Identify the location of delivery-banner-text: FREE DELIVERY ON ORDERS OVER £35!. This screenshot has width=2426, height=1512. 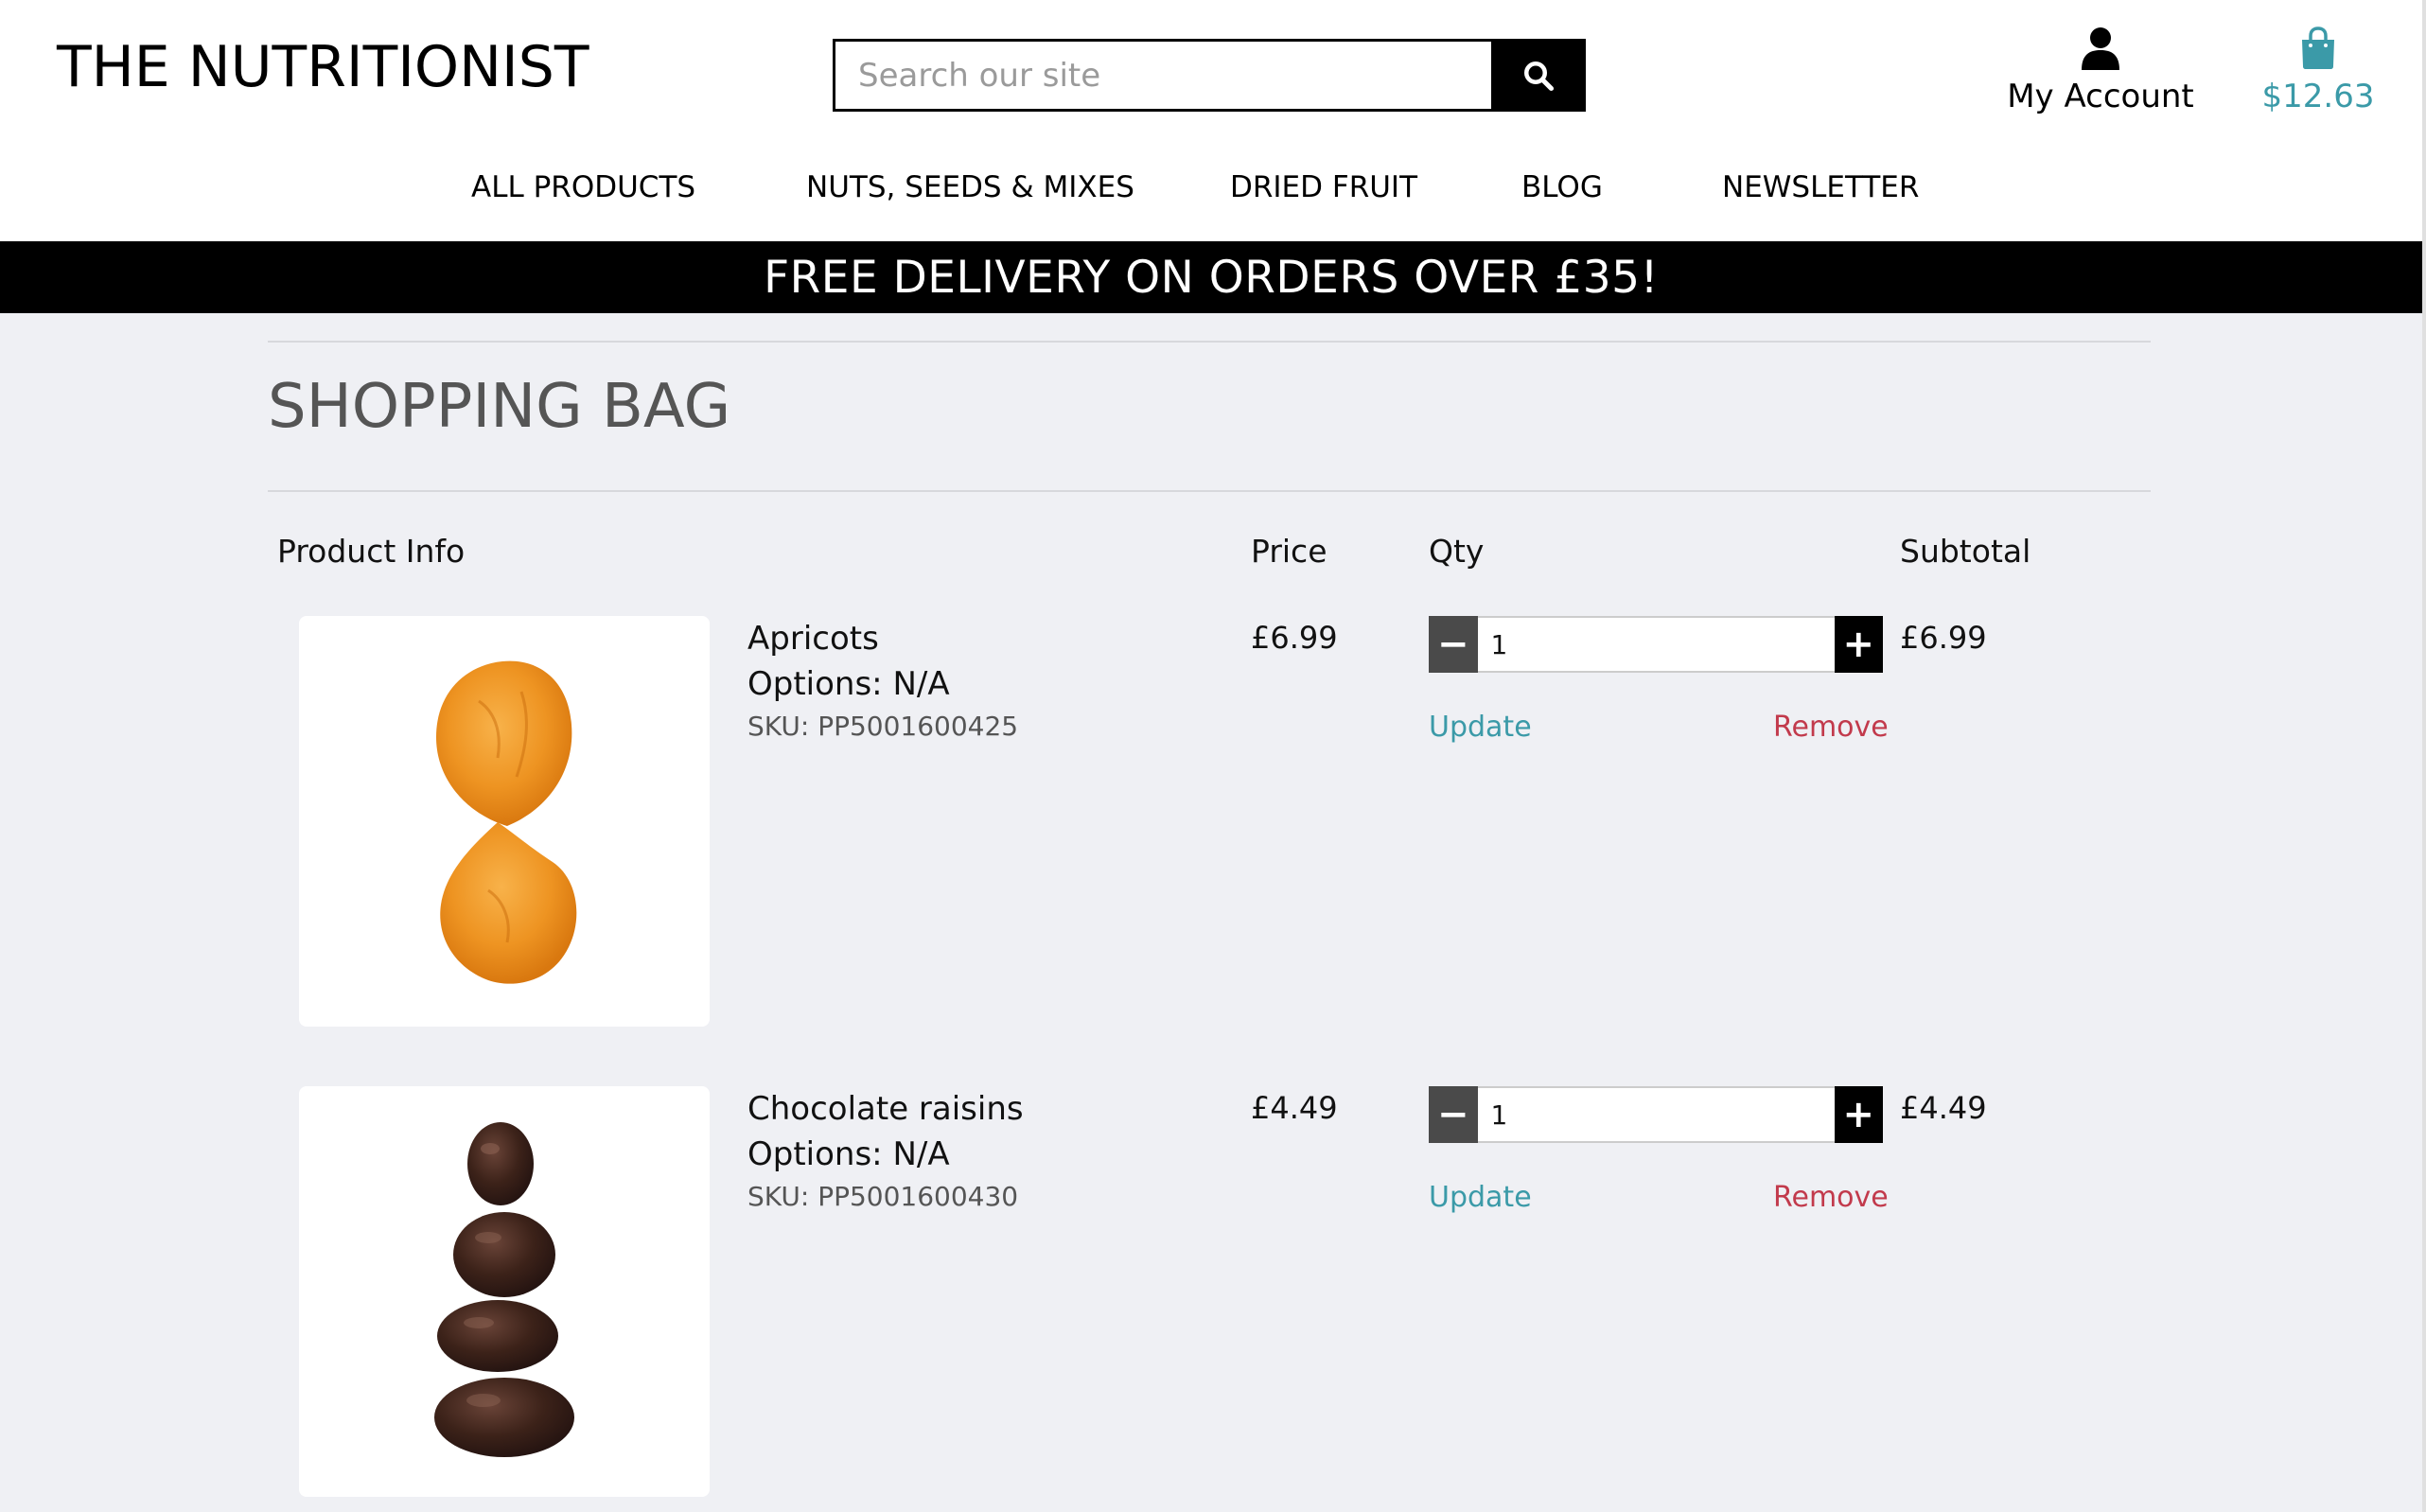
(1211, 277).